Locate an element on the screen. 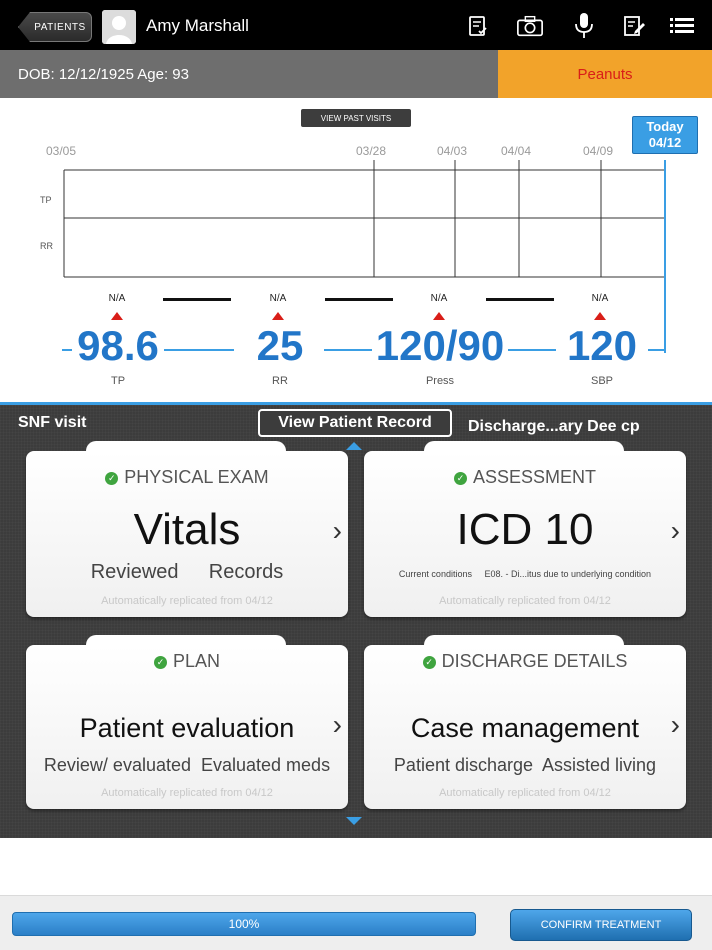  timeline-date: 04/04 is located at coordinates (516, 151).